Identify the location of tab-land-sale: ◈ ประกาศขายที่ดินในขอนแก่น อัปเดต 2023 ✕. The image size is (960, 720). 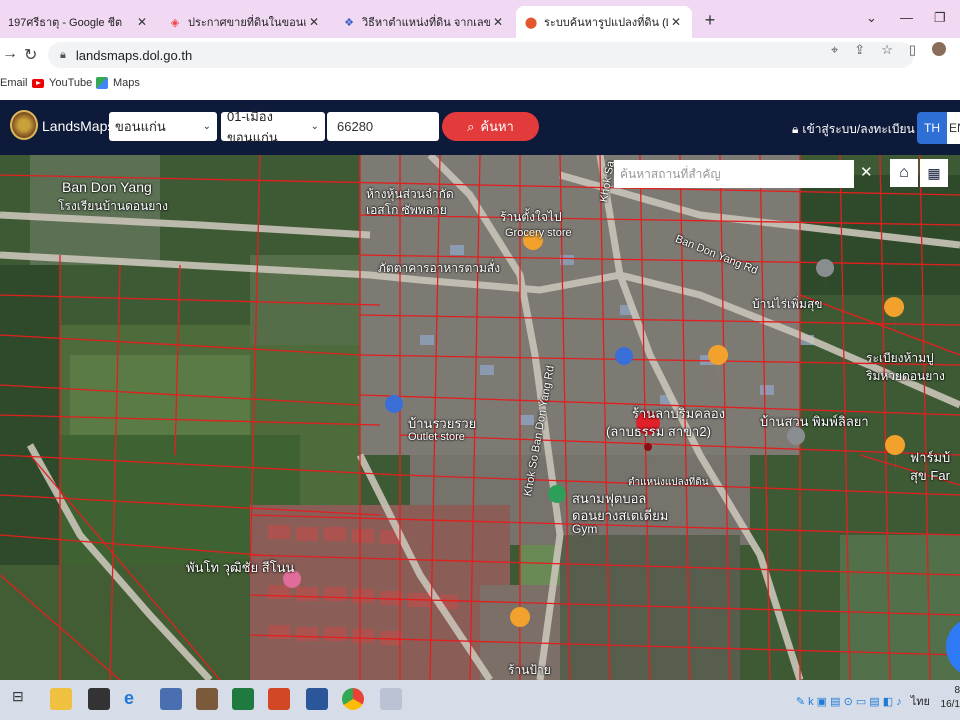
(245, 22).